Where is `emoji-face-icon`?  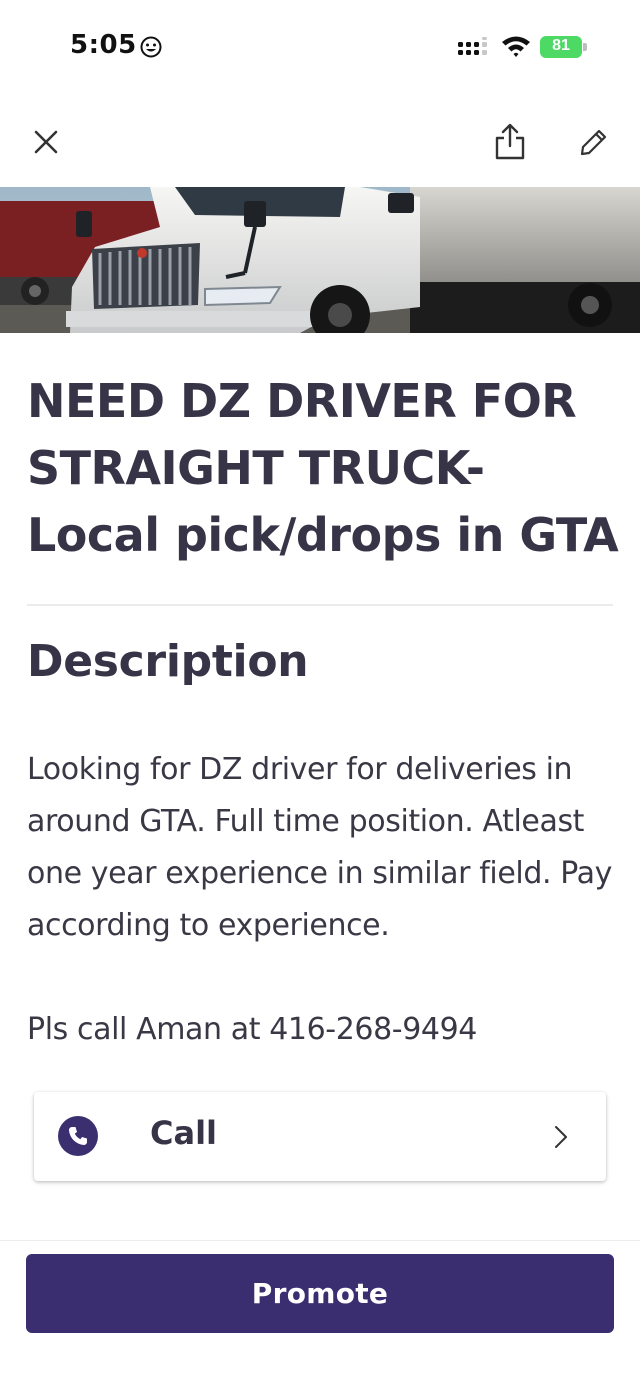
emoji-face-icon is located at coordinates (151, 47).